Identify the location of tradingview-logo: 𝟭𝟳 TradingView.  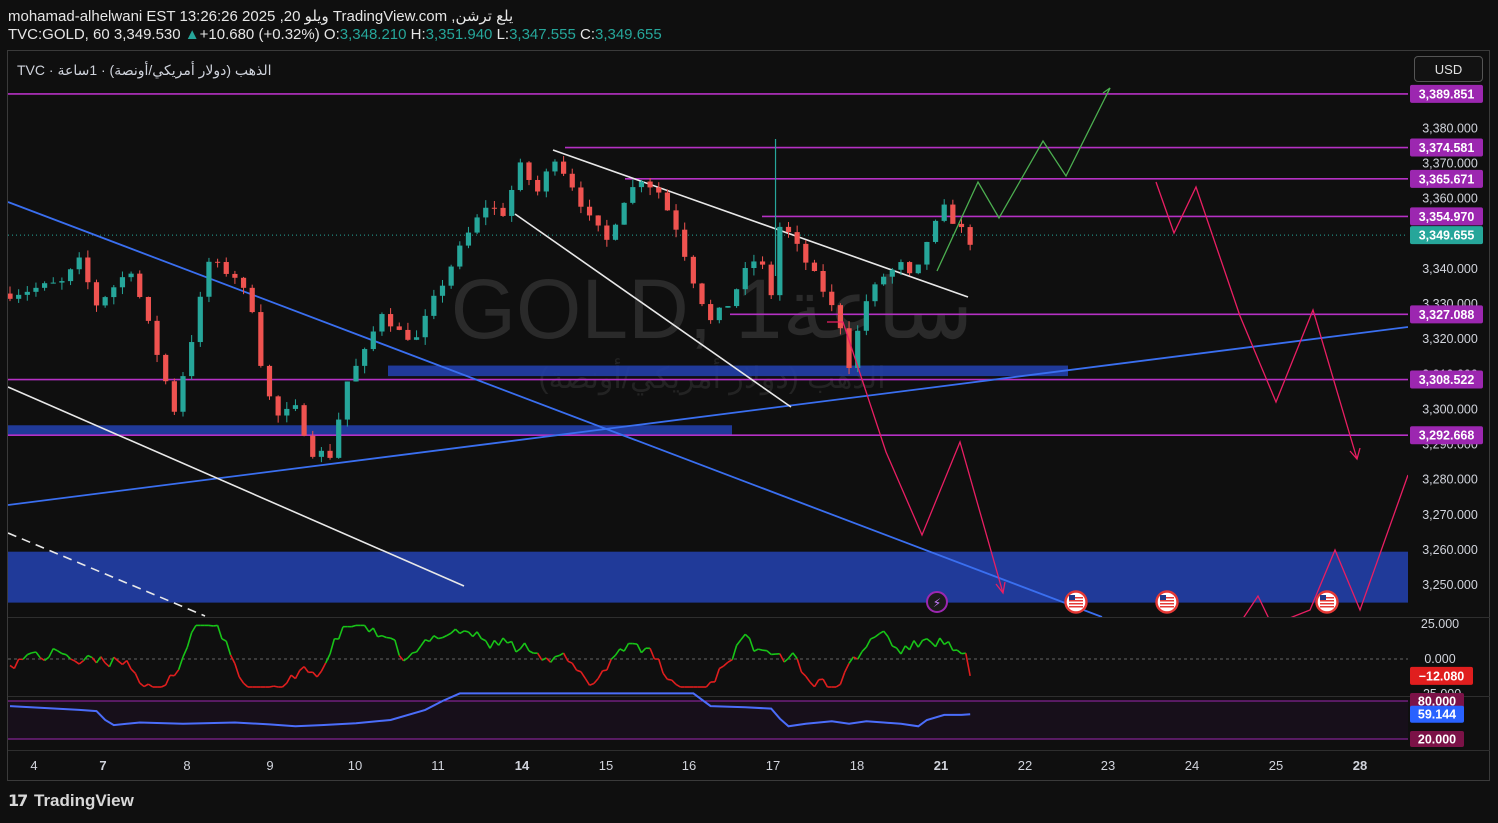
(71, 801).